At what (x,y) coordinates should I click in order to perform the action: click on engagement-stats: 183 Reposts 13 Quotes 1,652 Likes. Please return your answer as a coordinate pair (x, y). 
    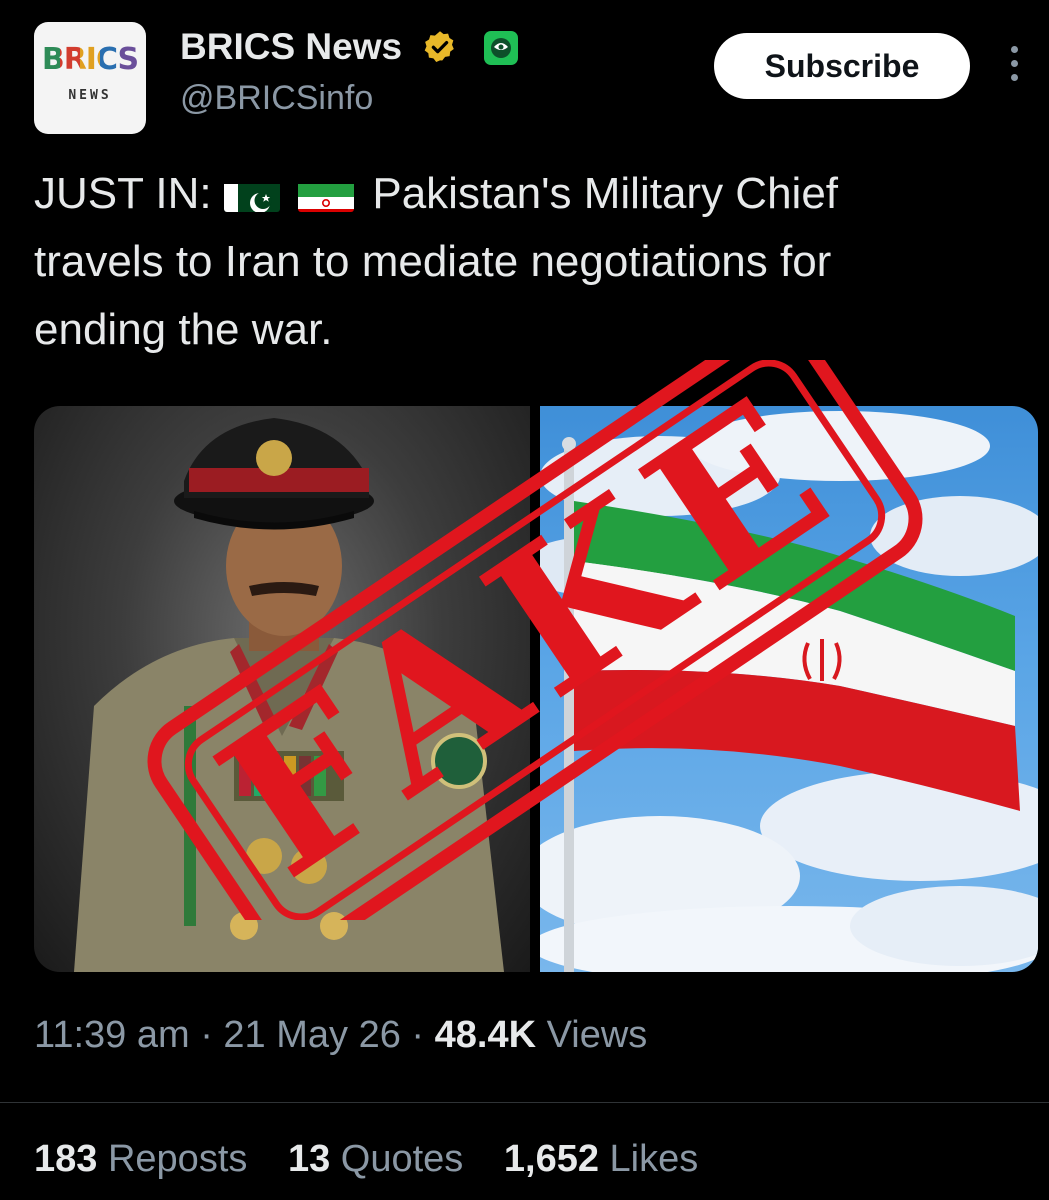
    Looking at the image, I should click on (381, 1159).